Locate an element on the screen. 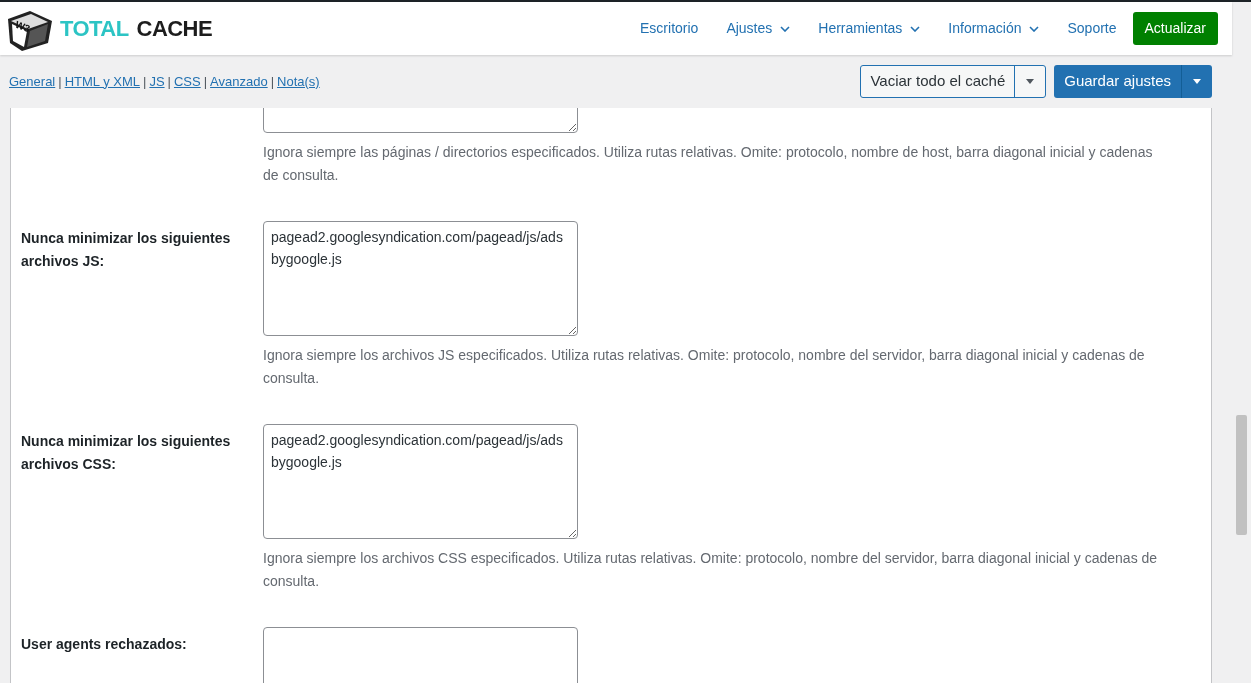  nav-menu-item: Escritorio is located at coordinates (669, 28).